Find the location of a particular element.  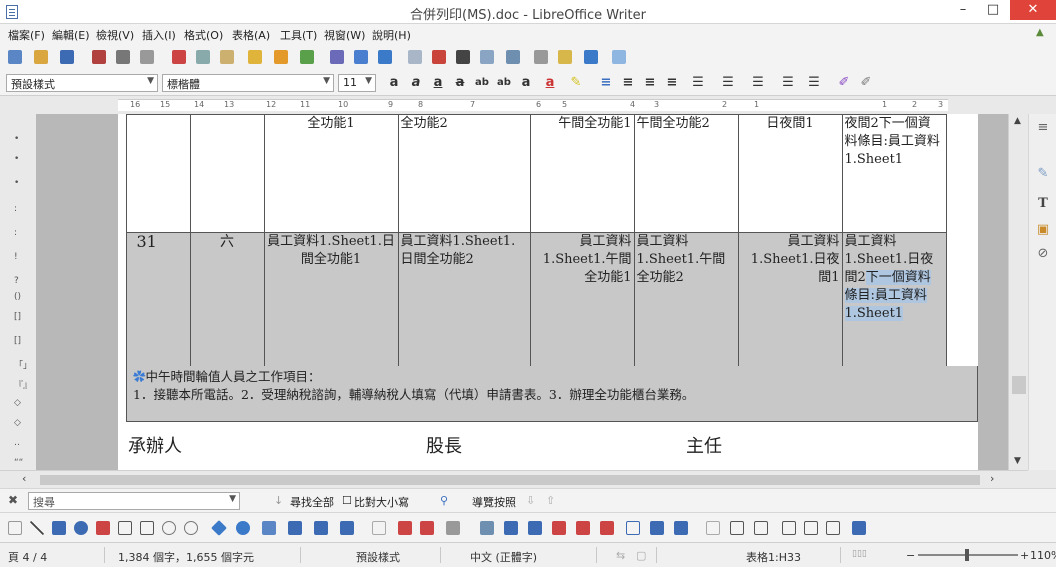

bold-icon: a is located at coordinates (394, 83).